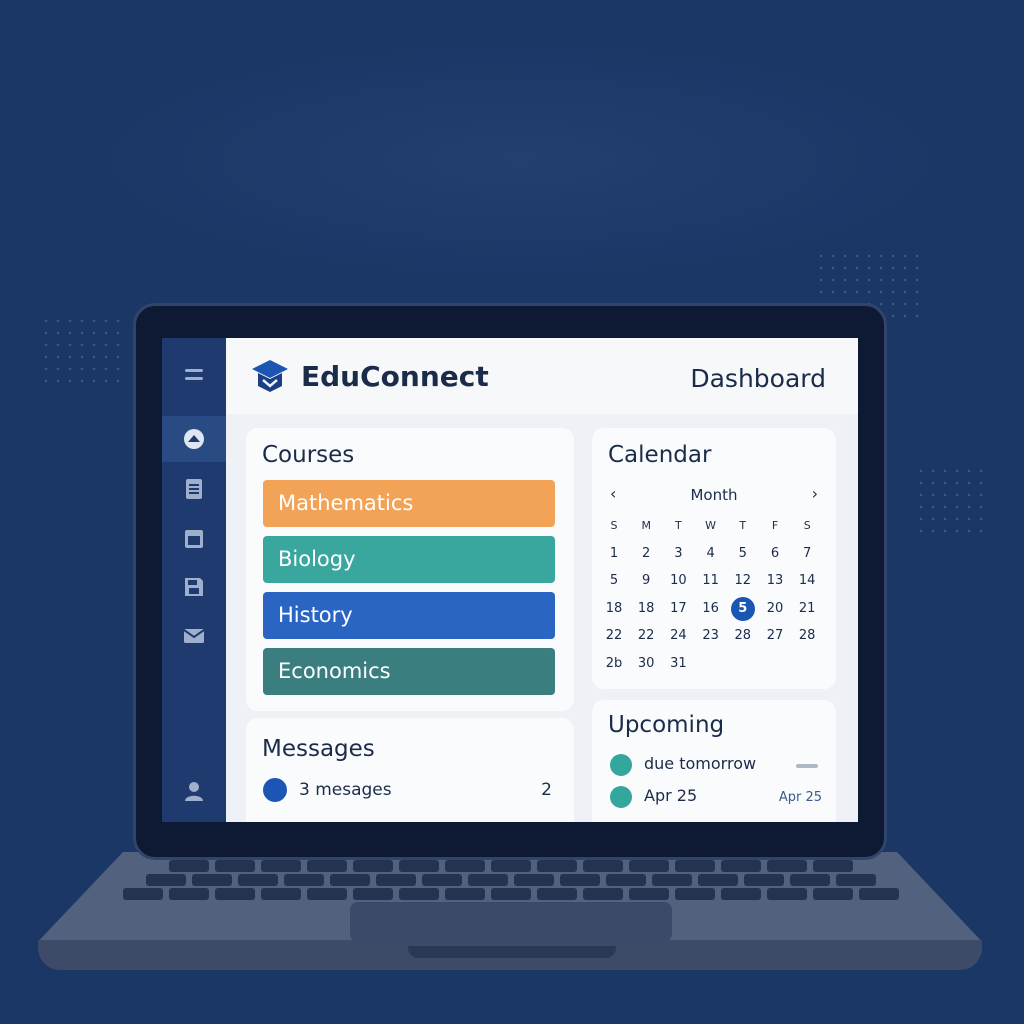 This screenshot has height=1024, width=1024. What do you see at coordinates (711, 581) in the screenshot?
I see `calendar-day: 11` at bounding box center [711, 581].